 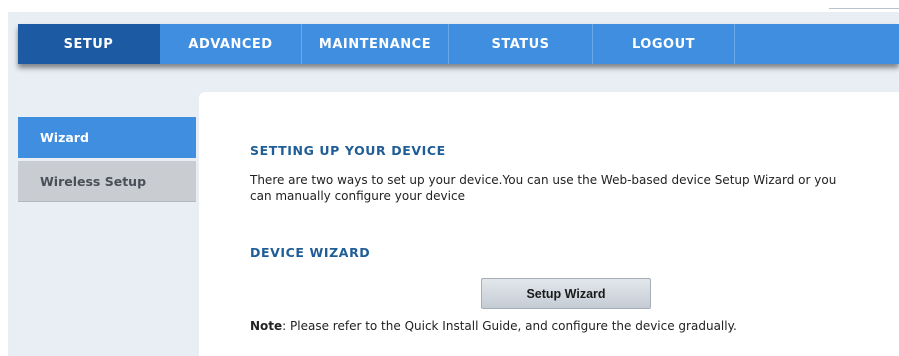 I want to click on top-navigation-bar: SETUP ADVANCED MAINTENANCE STATUS LOGOUT, so click(x=458, y=44).